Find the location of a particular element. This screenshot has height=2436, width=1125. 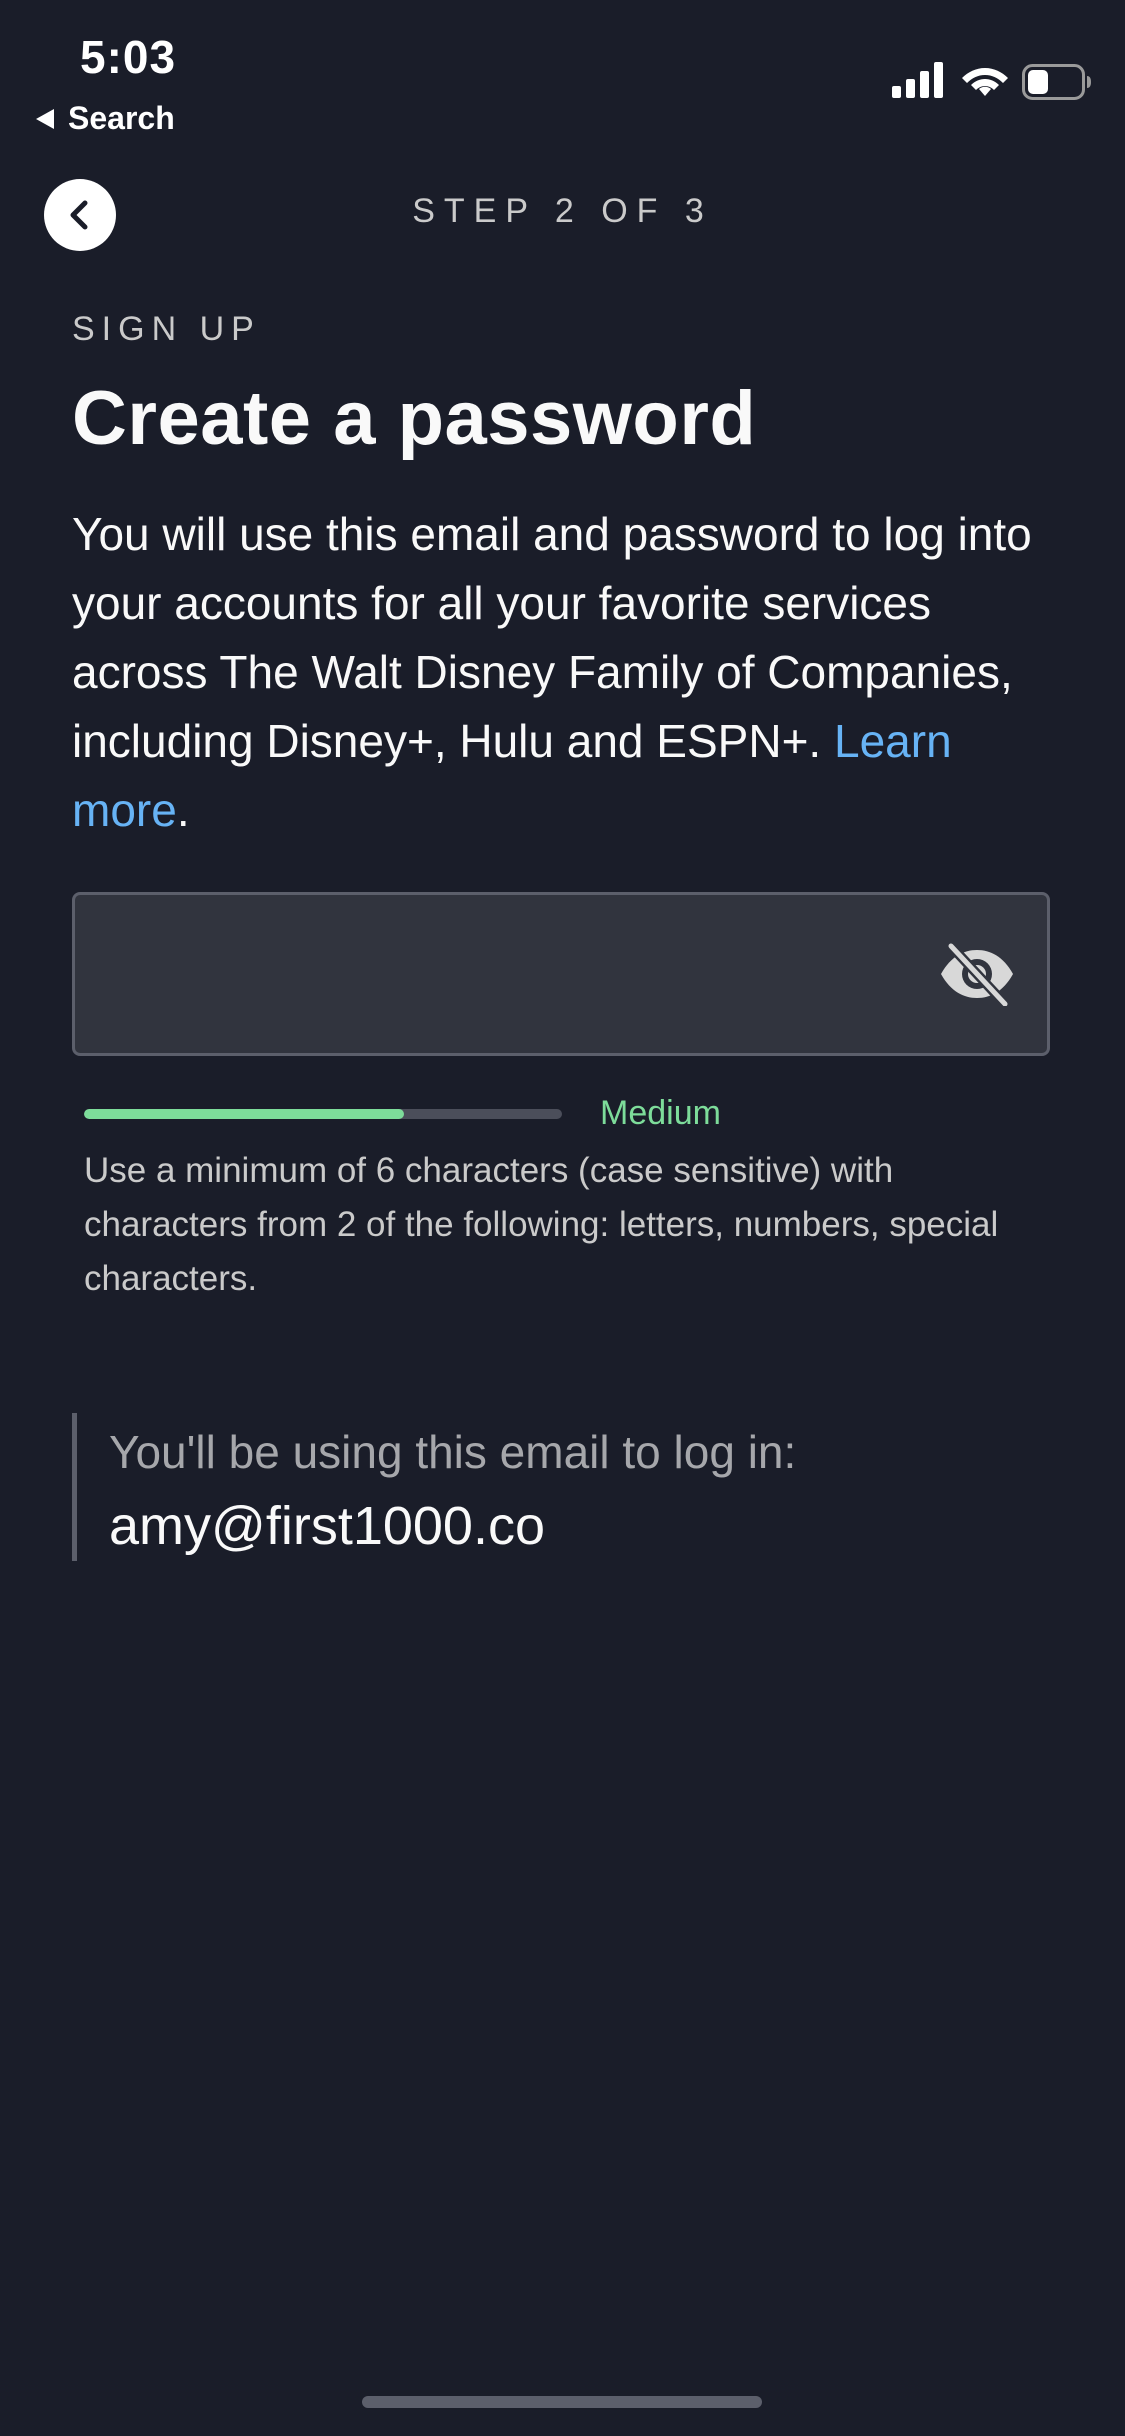

back-to-app-link: Search is located at coordinates (105, 118).